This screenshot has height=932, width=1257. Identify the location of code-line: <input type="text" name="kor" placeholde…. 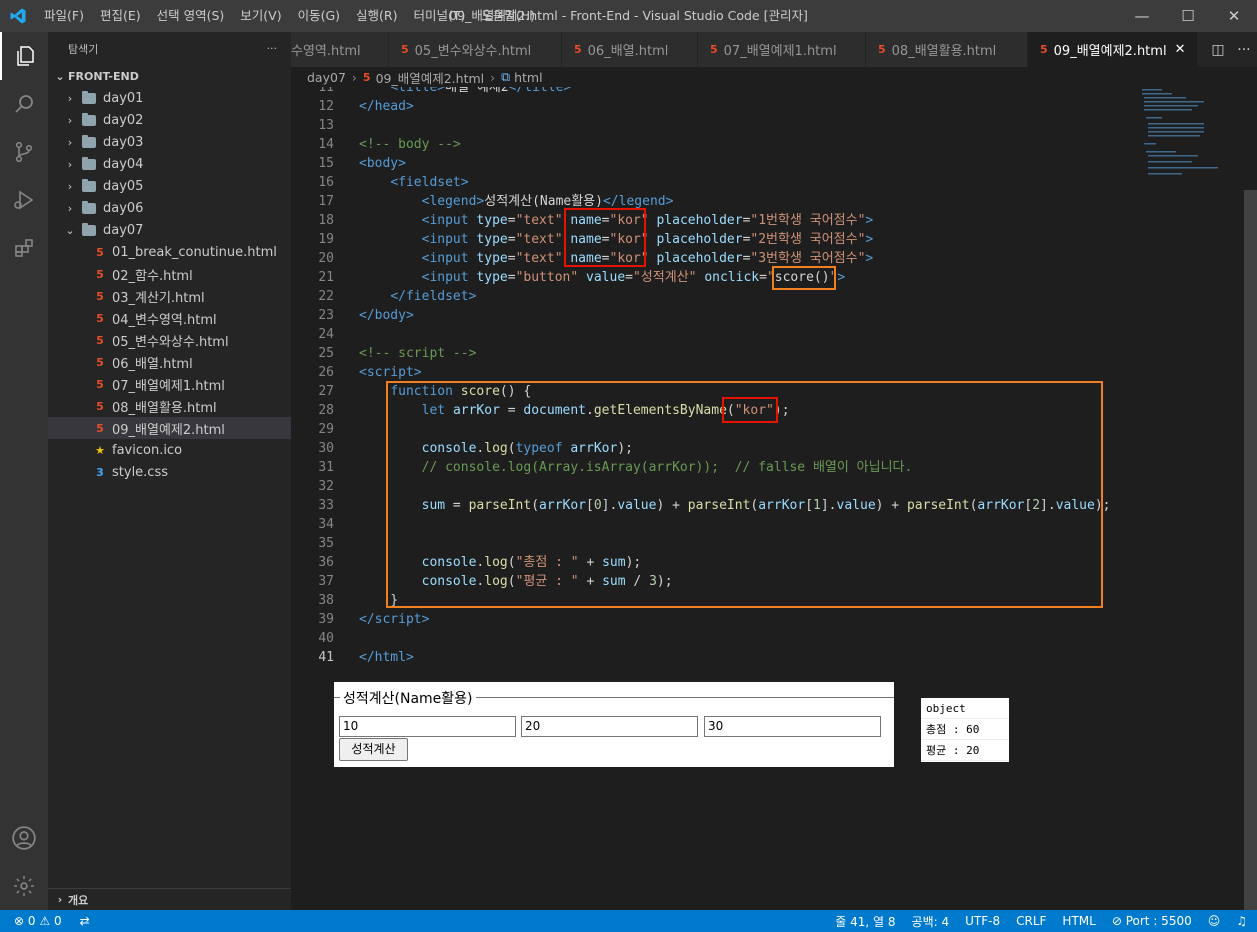
(647, 220).